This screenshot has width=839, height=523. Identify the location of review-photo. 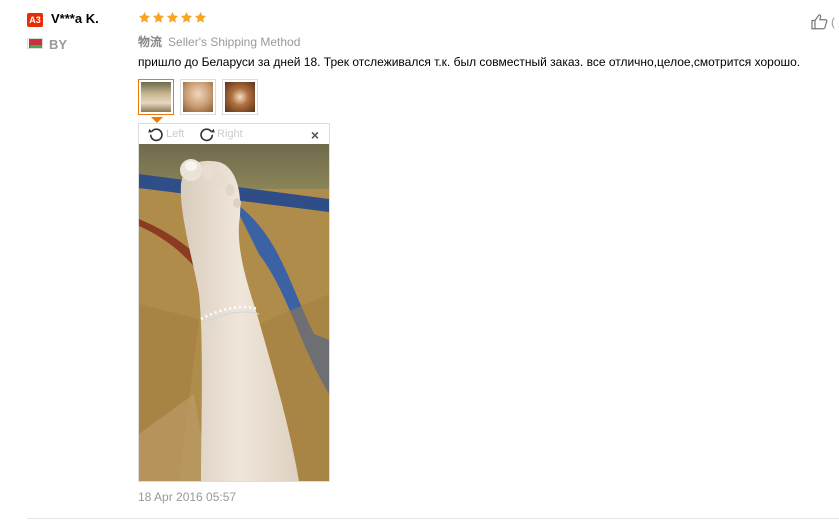
(234, 312).